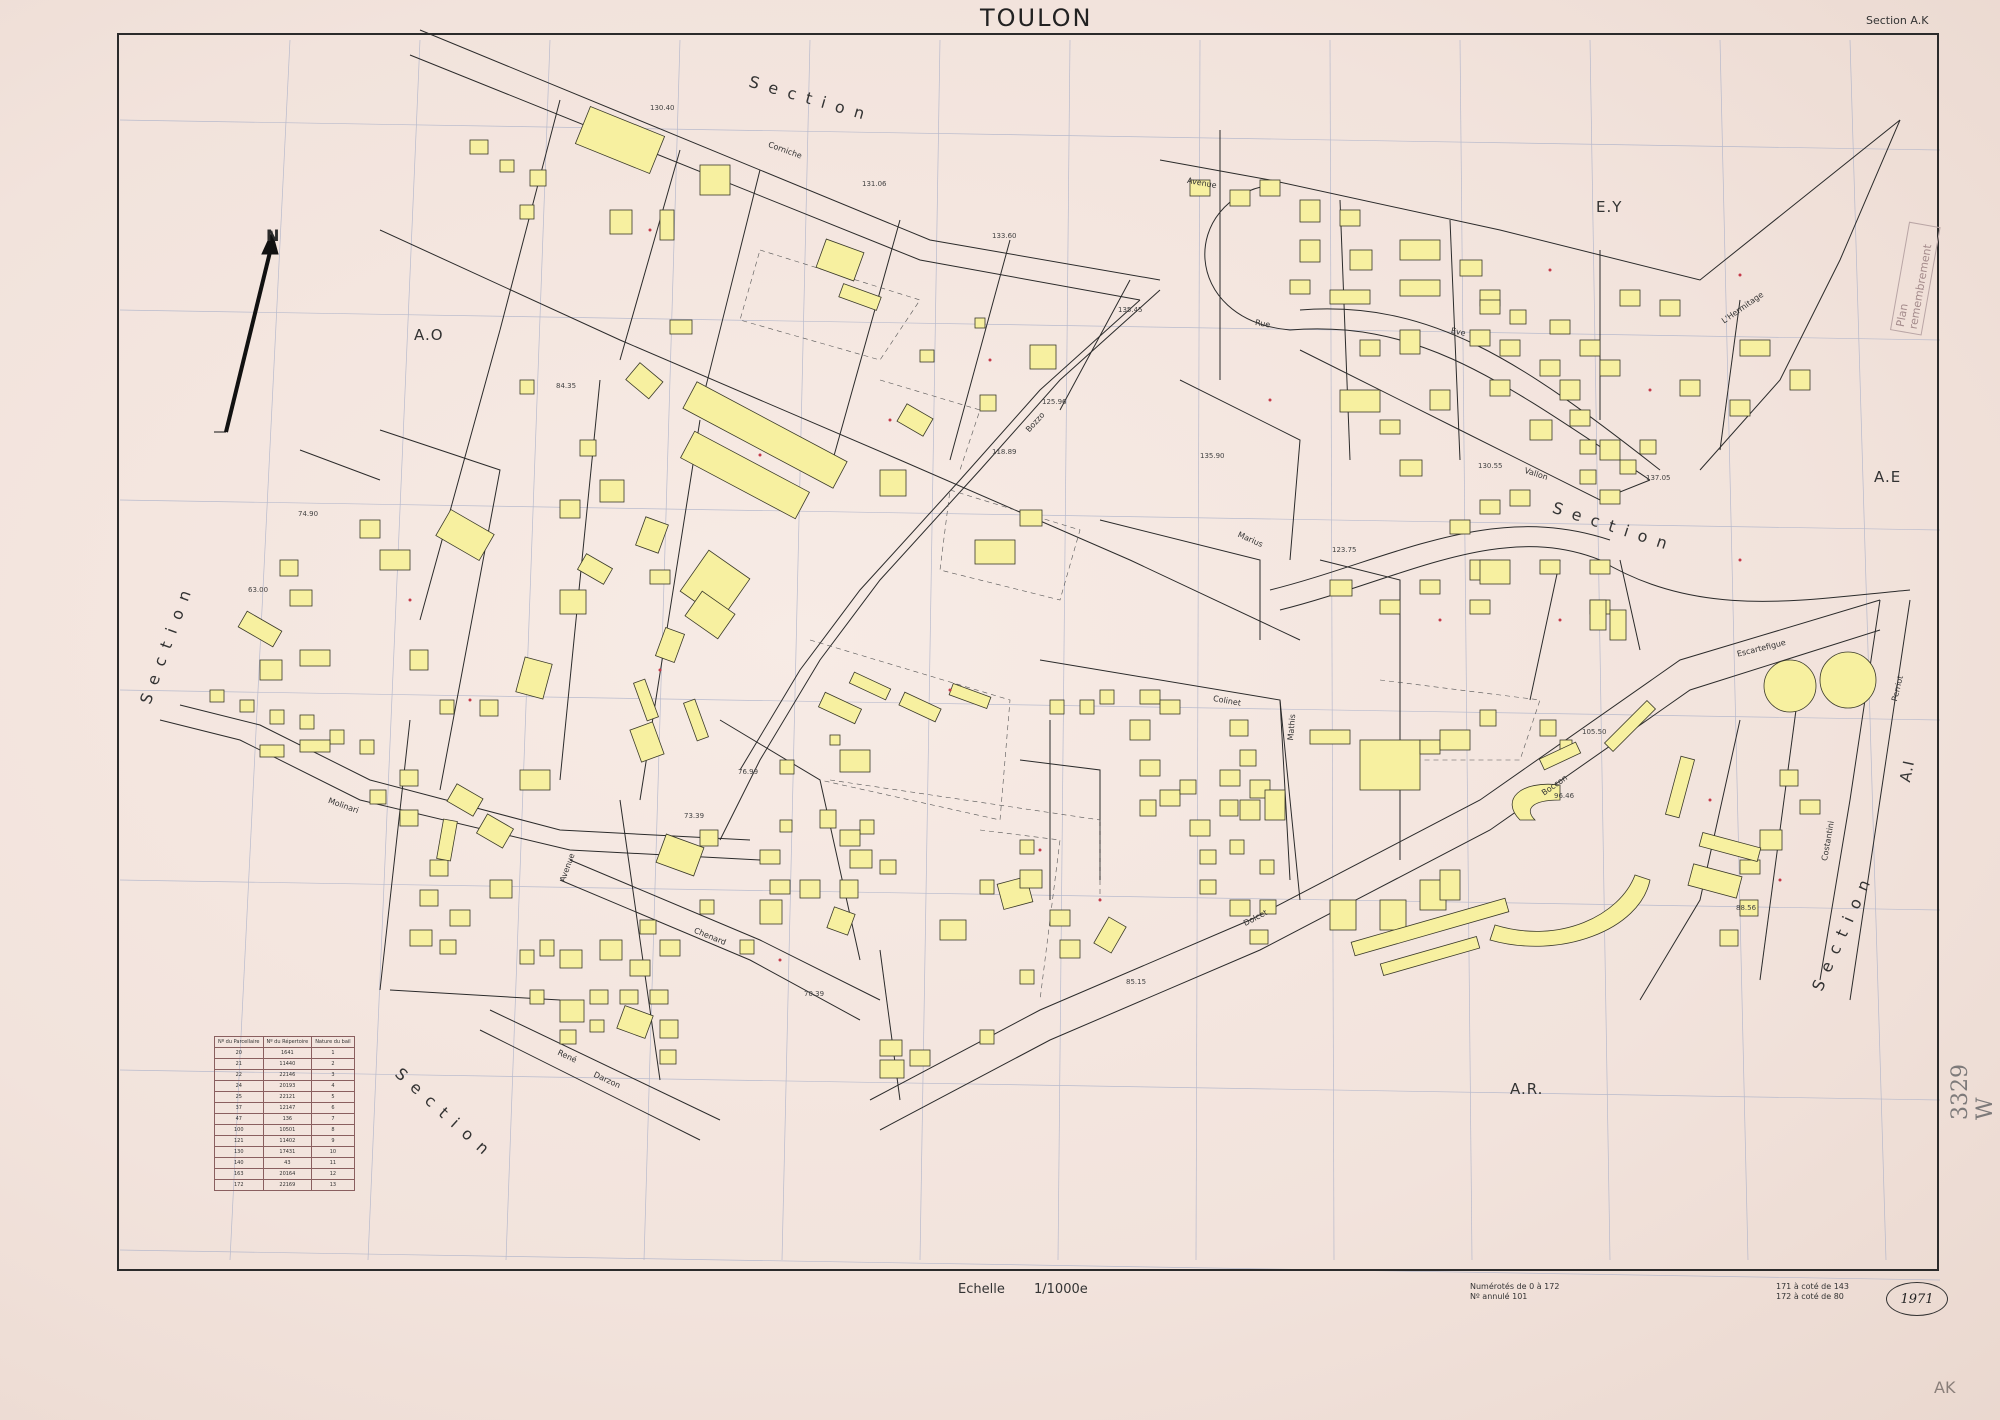 The height and width of the screenshot is (1420, 2000). Describe the element at coordinates (239, 1086) in the screenshot. I see `table-cell: 24` at that location.